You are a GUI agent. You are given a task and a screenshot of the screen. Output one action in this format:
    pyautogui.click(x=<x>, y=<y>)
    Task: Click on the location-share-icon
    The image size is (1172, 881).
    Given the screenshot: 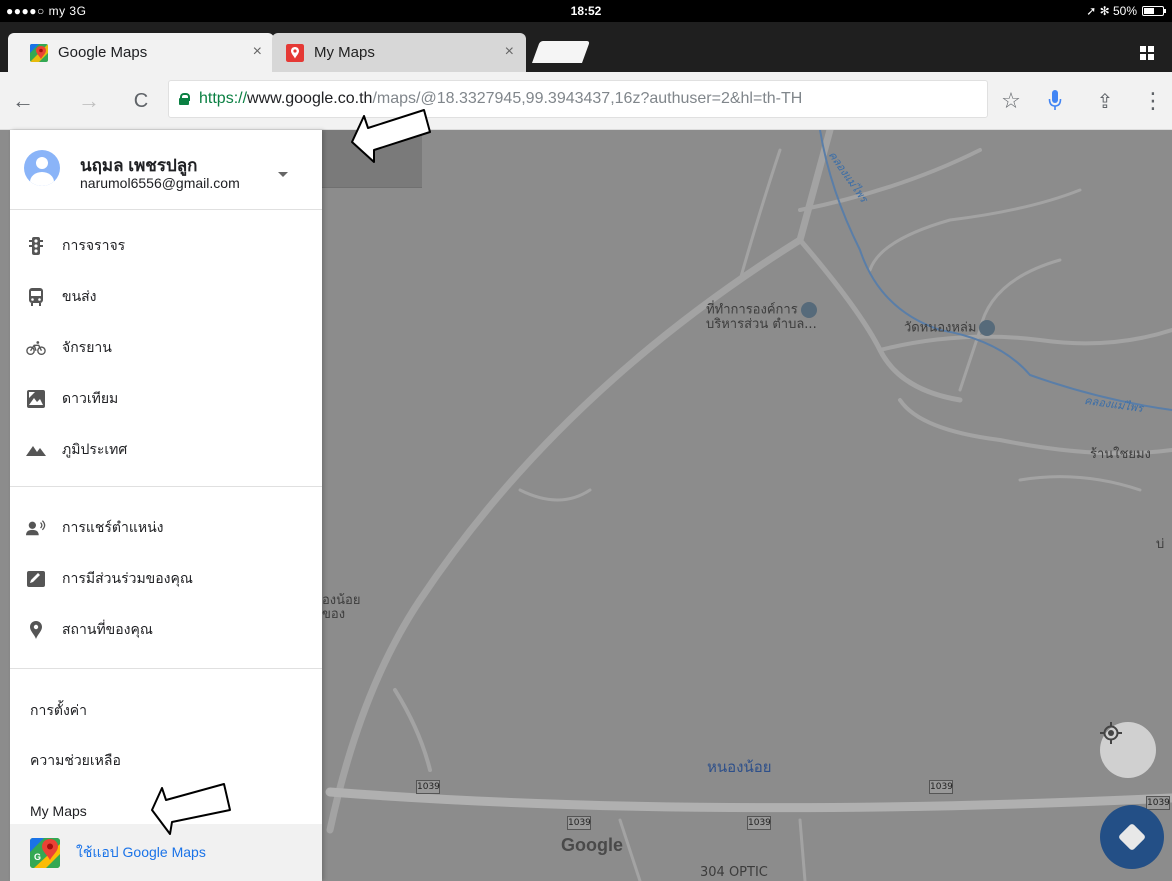 What is the action you would take?
    pyautogui.click(x=36, y=528)
    